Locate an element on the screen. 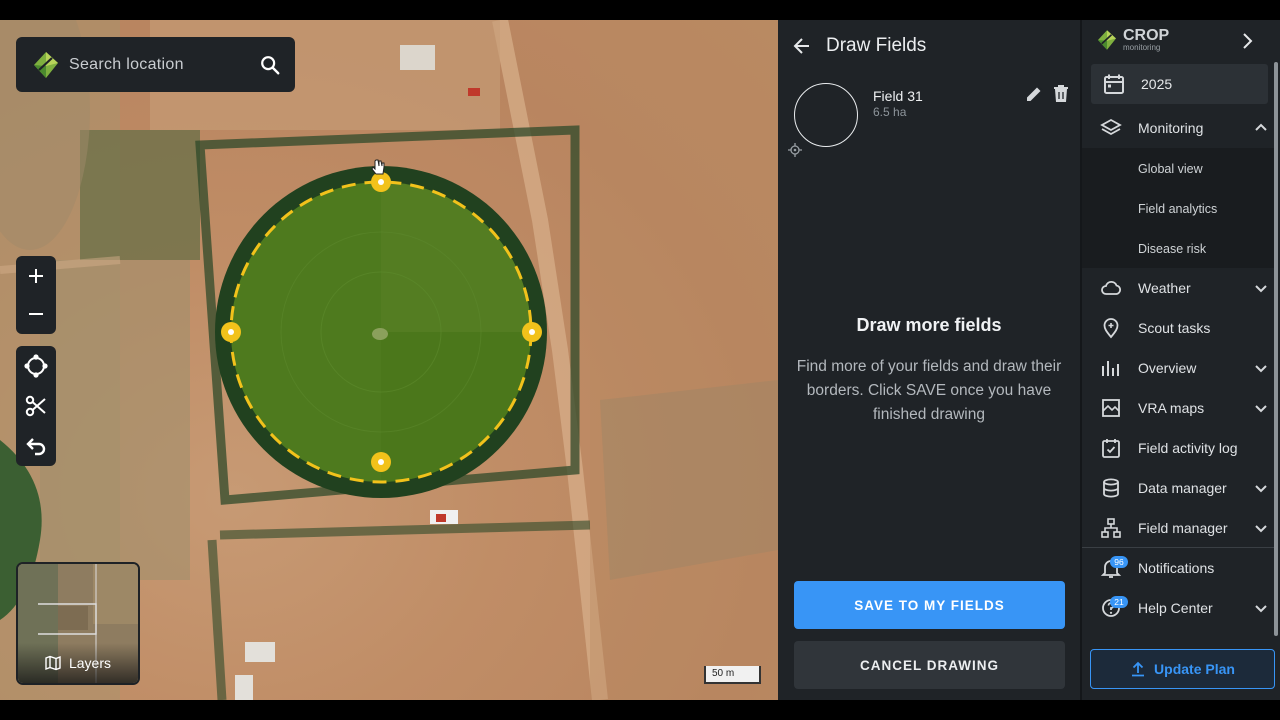 This screenshot has width=1280, height=720. locate-field-icon is located at coordinates (795, 150).